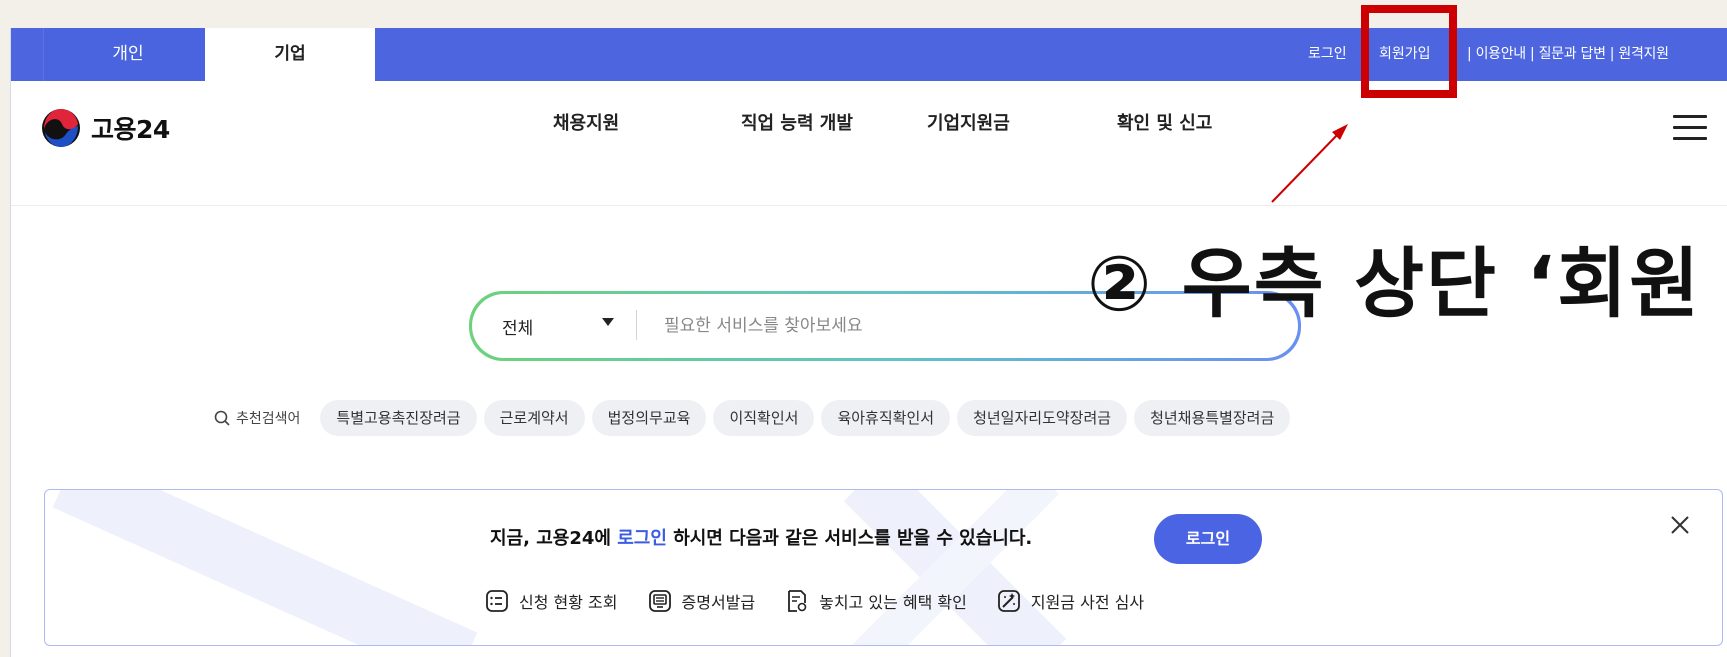 The image size is (1727, 657). I want to click on banner-login-link: 로그인, so click(642, 538).